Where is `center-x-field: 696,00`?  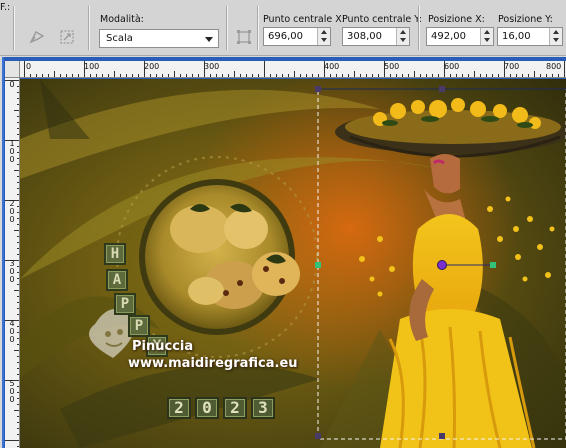 center-x-field: 696,00 is located at coordinates (297, 36).